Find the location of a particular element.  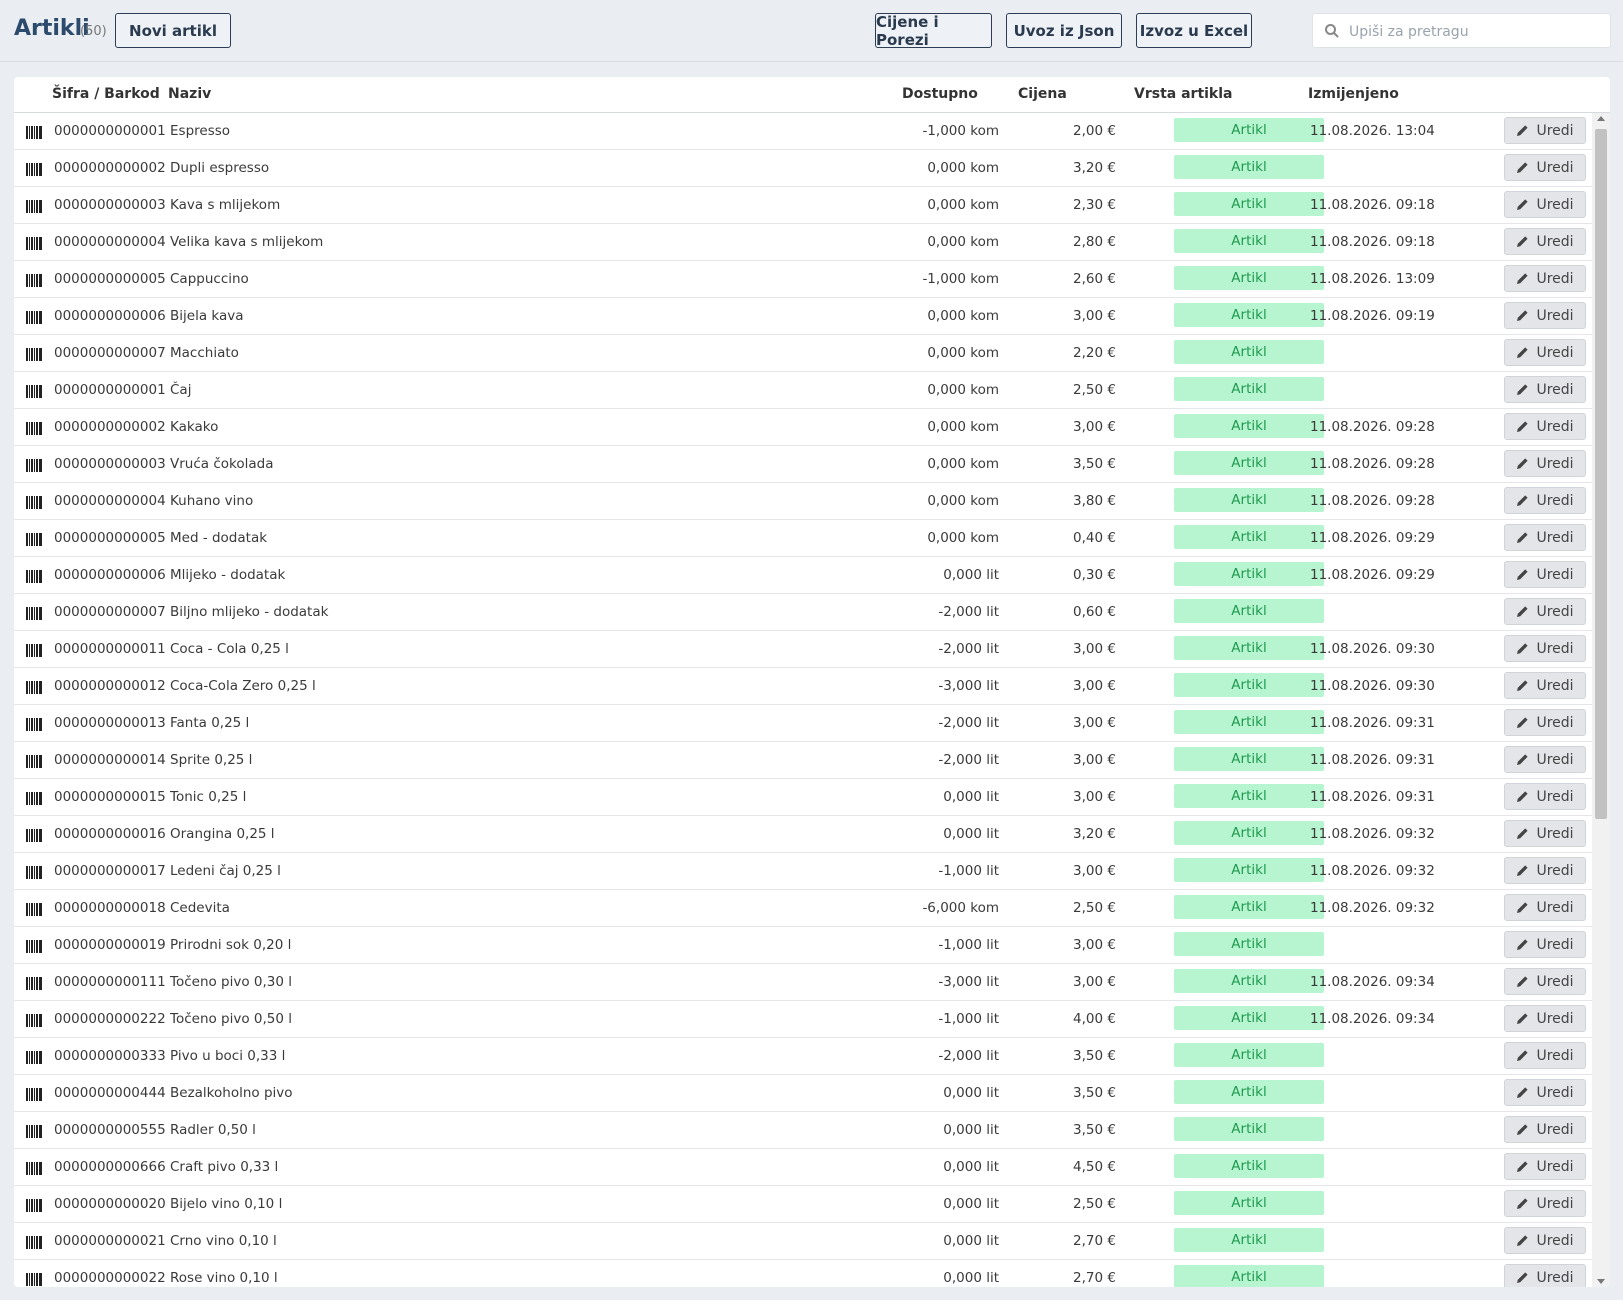

item-price: 2,00 € is located at coordinates (1094, 131).